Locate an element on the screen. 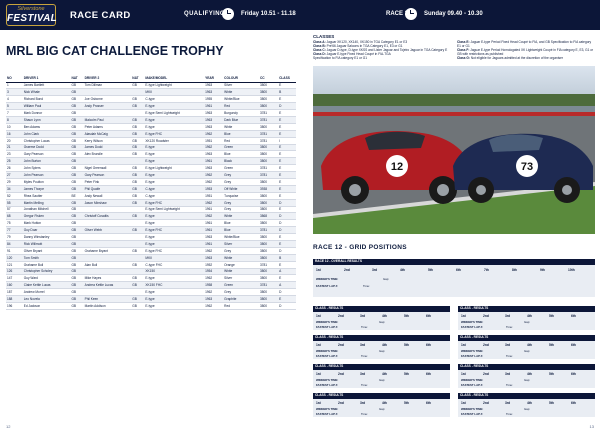 The height and width of the screenshot is (433, 600). header-title: RACE CARD is located at coordinates (100, 15).